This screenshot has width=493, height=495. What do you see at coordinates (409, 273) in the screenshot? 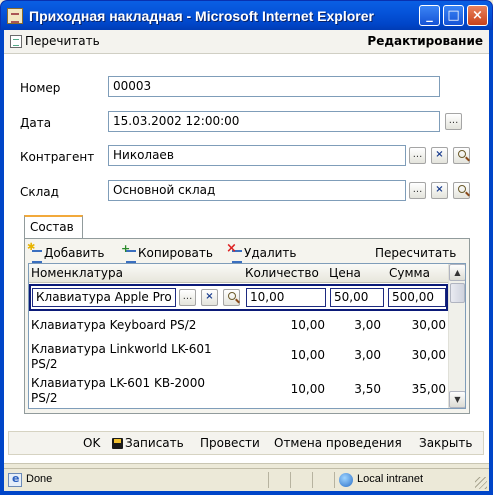
I see `col-sum-header: Сумма` at bounding box center [409, 273].